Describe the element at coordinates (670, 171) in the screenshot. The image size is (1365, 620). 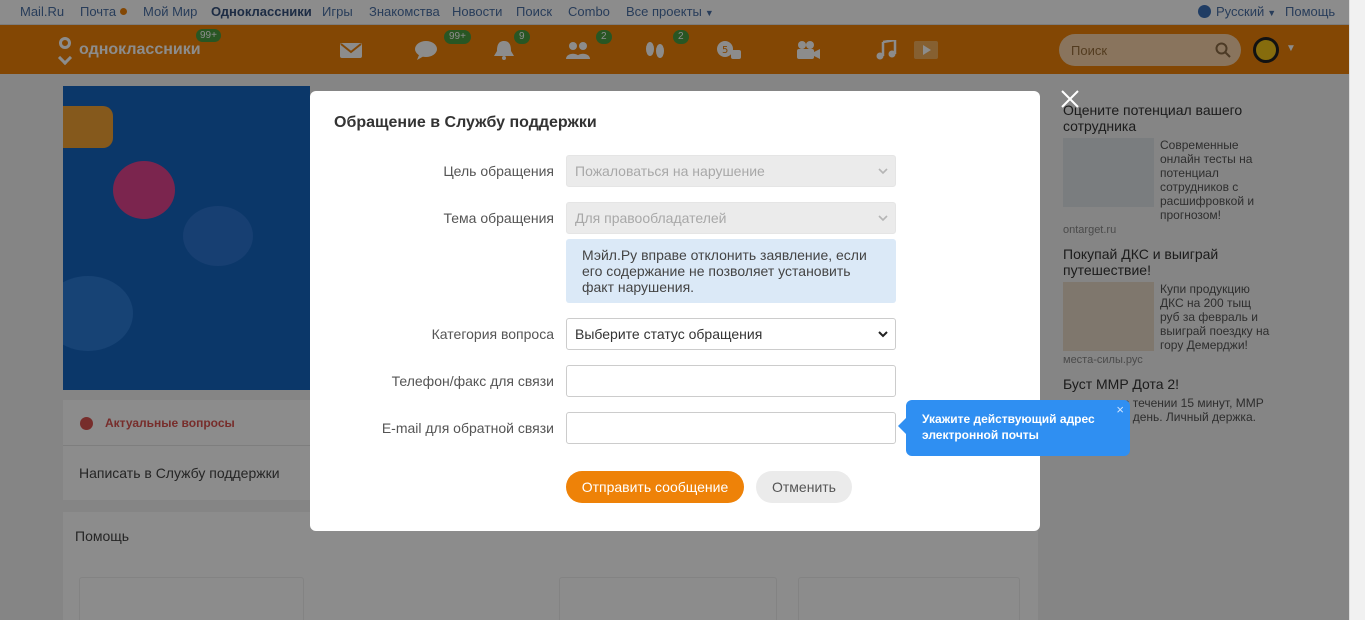
I see `purpose-value: Пожаловаться на нарушение` at that location.